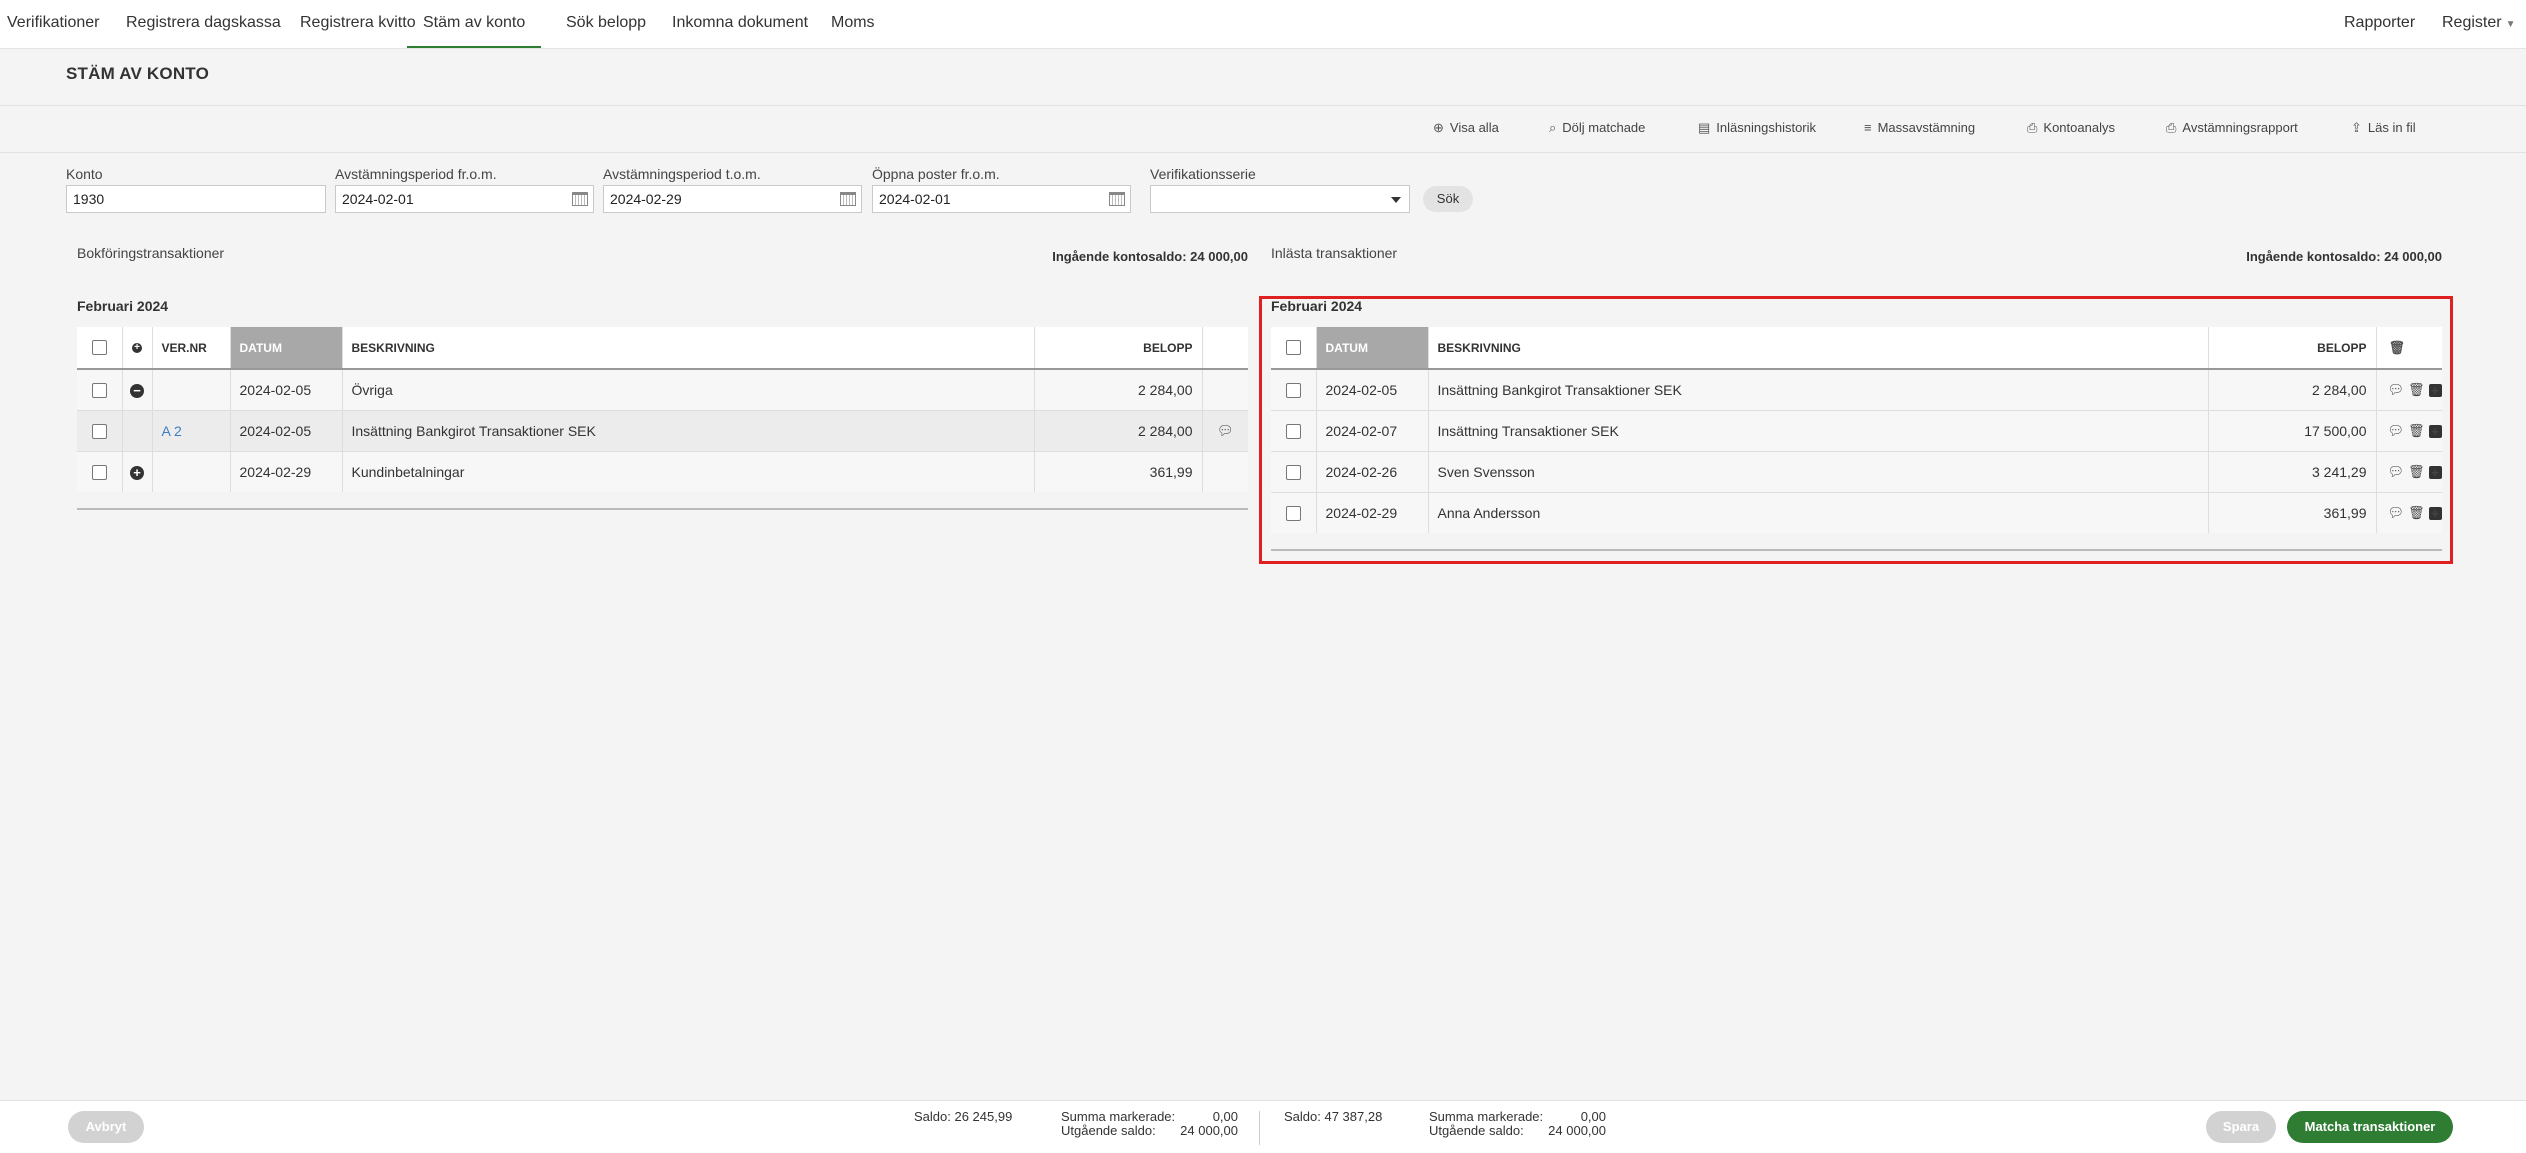 The width and height of the screenshot is (2526, 1153). I want to click on left-ingaende-saldo: Ingående kontosaldo: 24 000,00, so click(1150, 256).